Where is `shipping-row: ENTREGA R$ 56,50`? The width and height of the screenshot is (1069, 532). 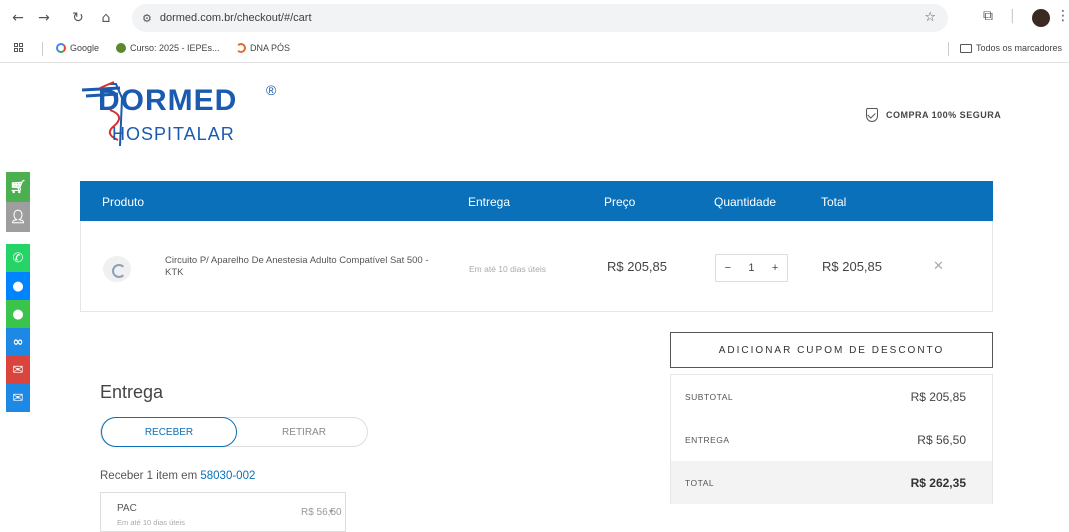
shipping-row: ENTREGA R$ 56,50 is located at coordinates (831, 439).